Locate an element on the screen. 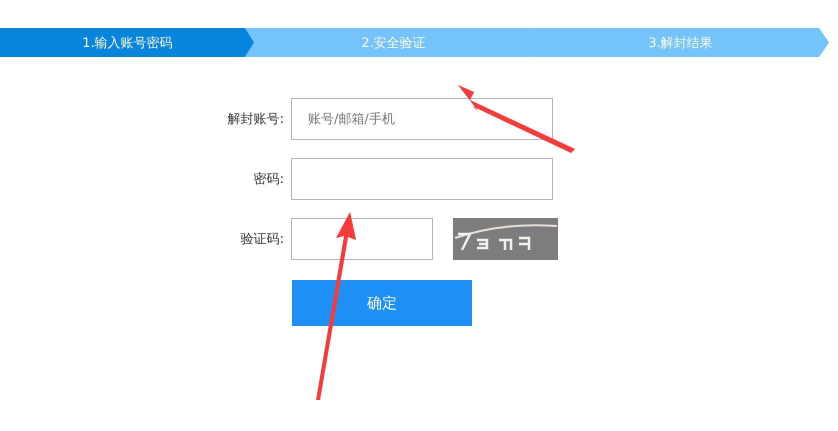 Image resolution: width=838 pixels, height=431 pixels. step-tab: 3.解封结果 is located at coordinates (680, 42).